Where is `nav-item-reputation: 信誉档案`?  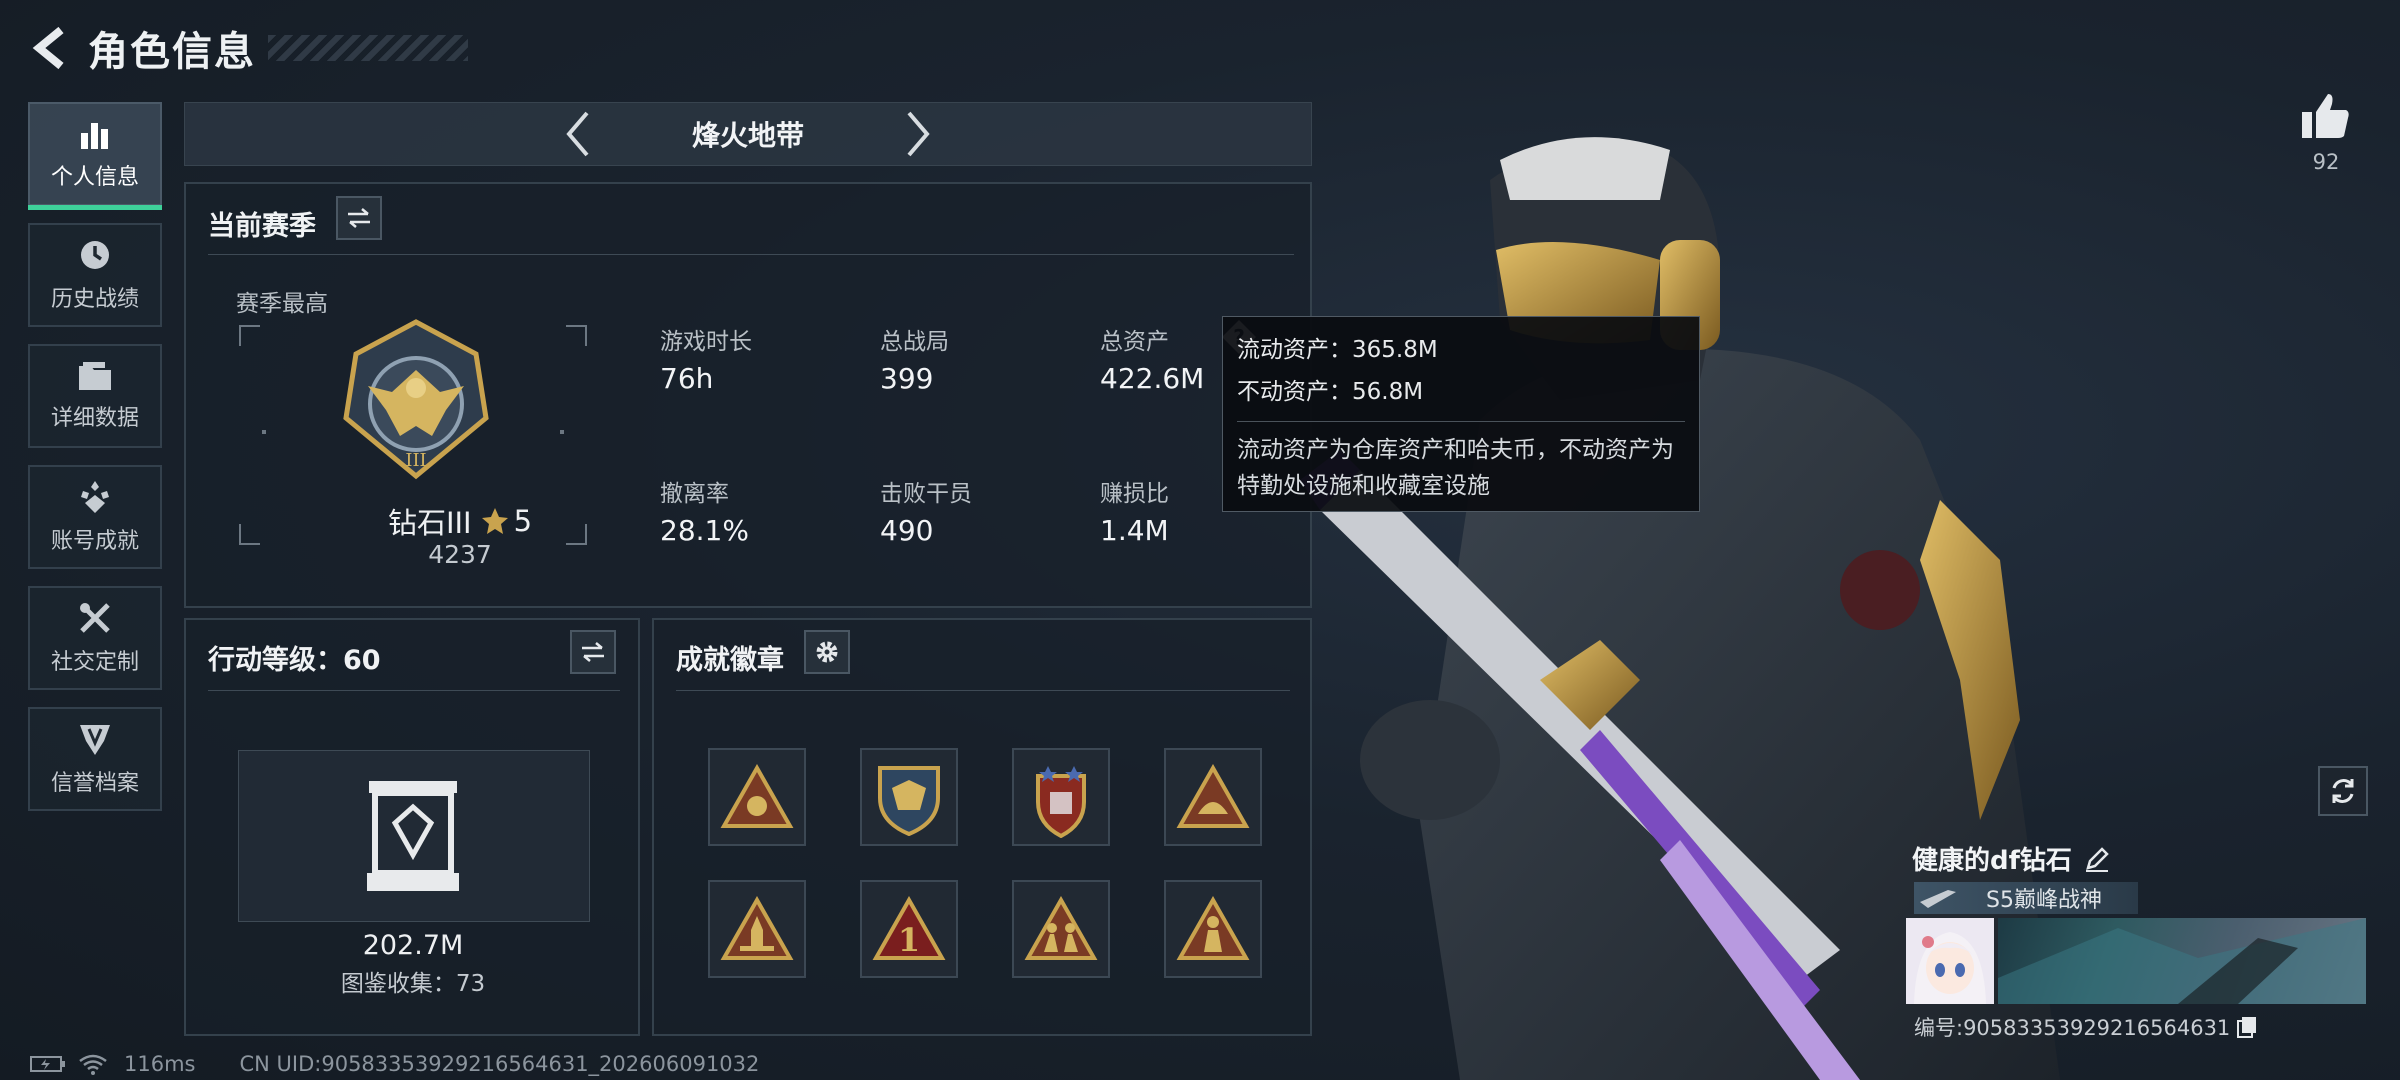 nav-item-reputation: 信誉档案 is located at coordinates (95, 759).